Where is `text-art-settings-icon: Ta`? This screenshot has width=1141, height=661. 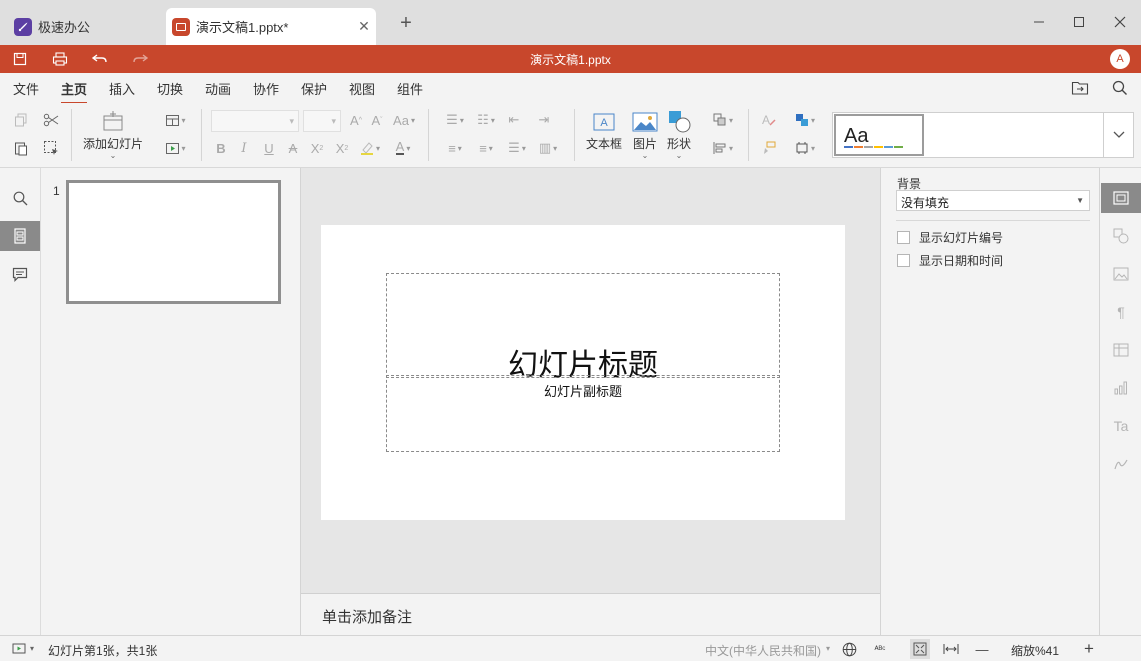
text-art-settings-icon: Ta is located at coordinates (1121, 426).